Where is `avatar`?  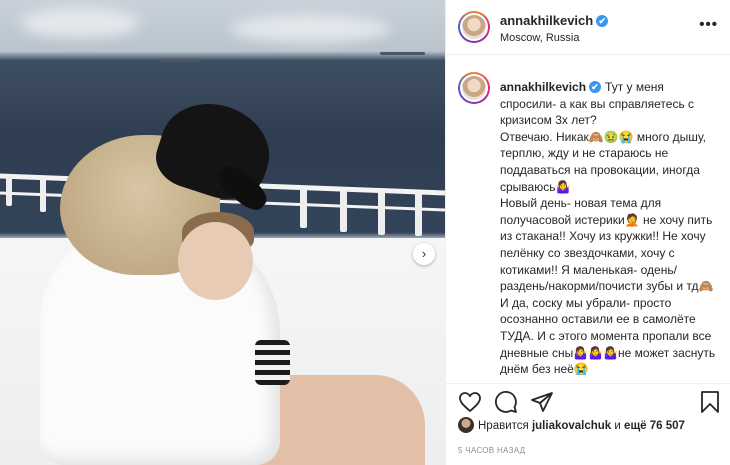
avatar is located at coordinates (474, 27).